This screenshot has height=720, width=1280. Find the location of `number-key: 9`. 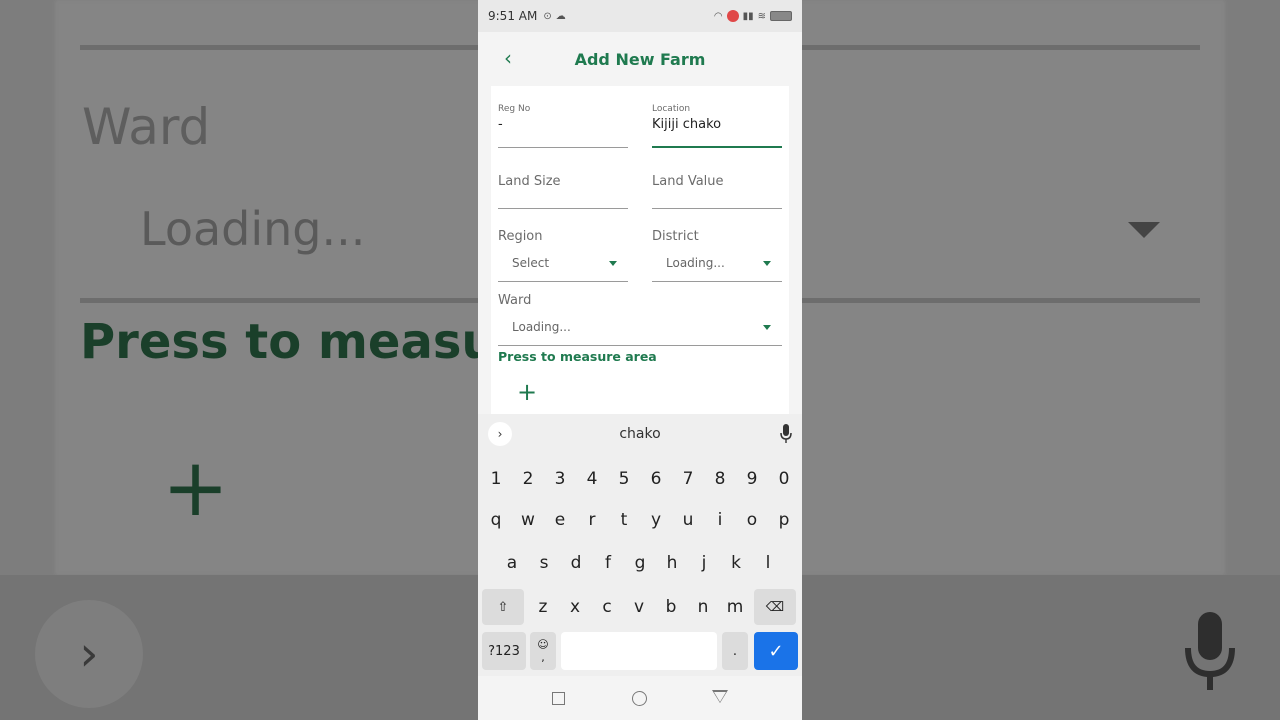

number-key: 9 is located at coordinates (752, 479).